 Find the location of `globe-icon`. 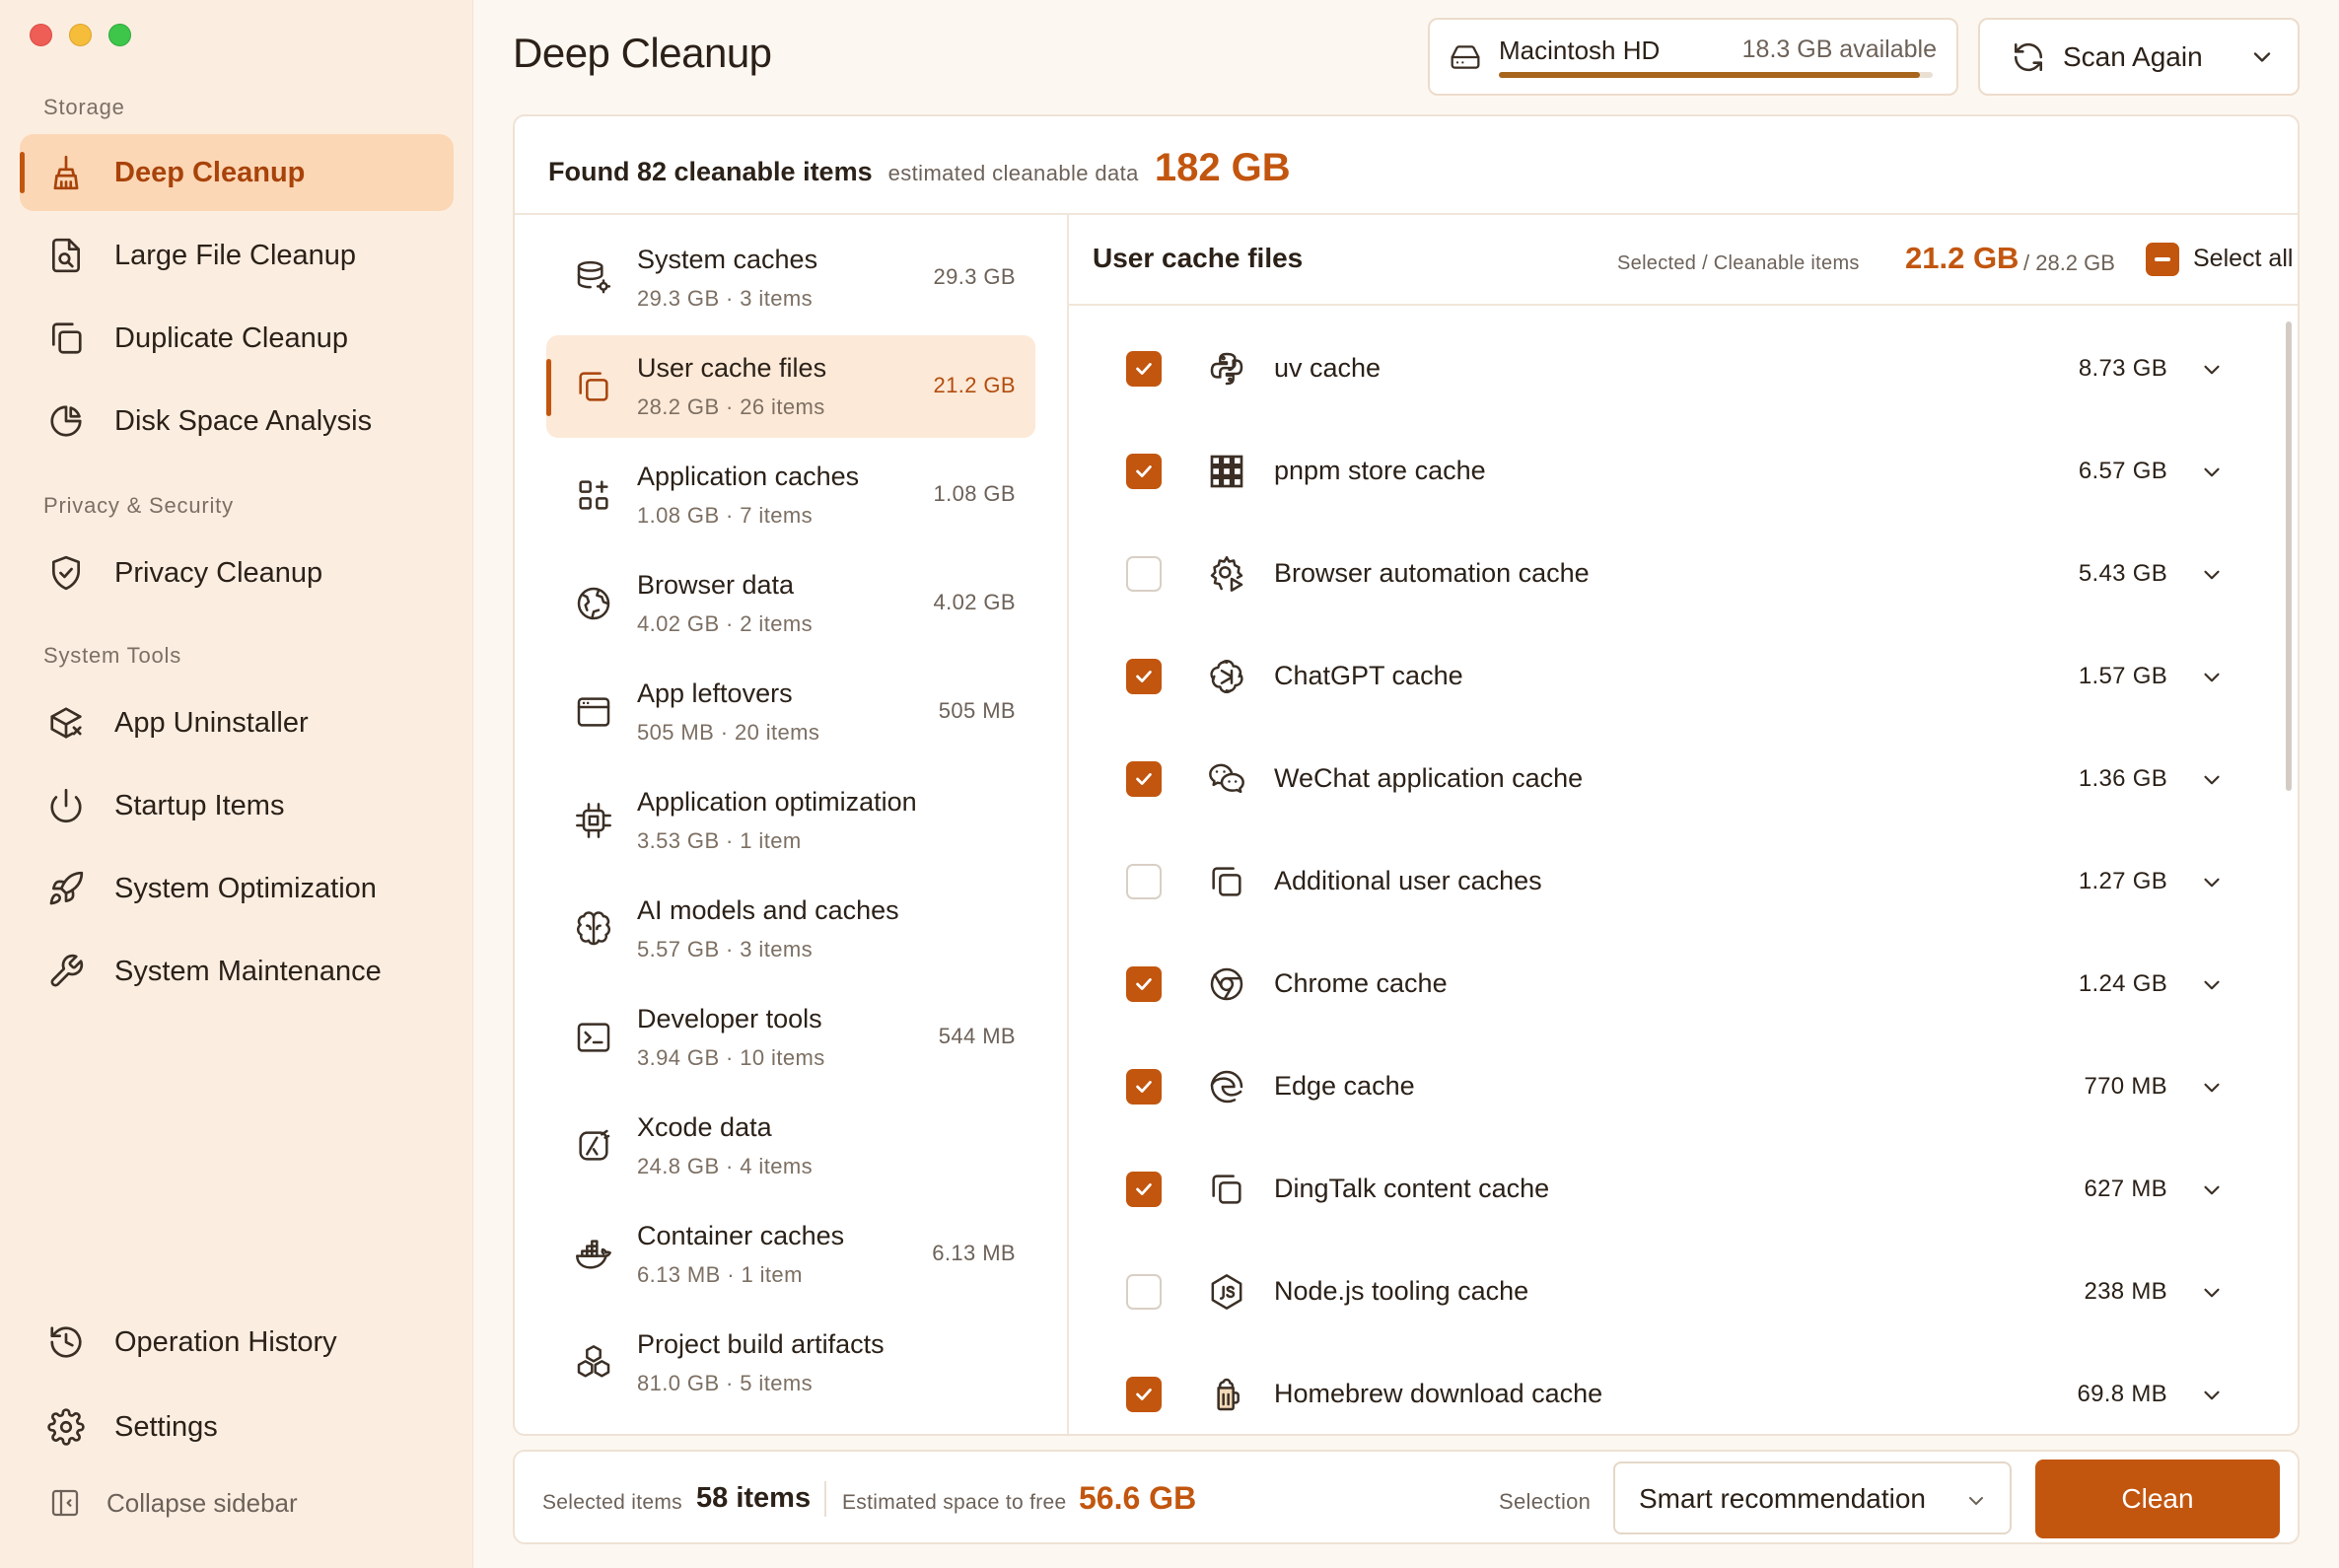

globe-icon is located at coordinates (593, 603).